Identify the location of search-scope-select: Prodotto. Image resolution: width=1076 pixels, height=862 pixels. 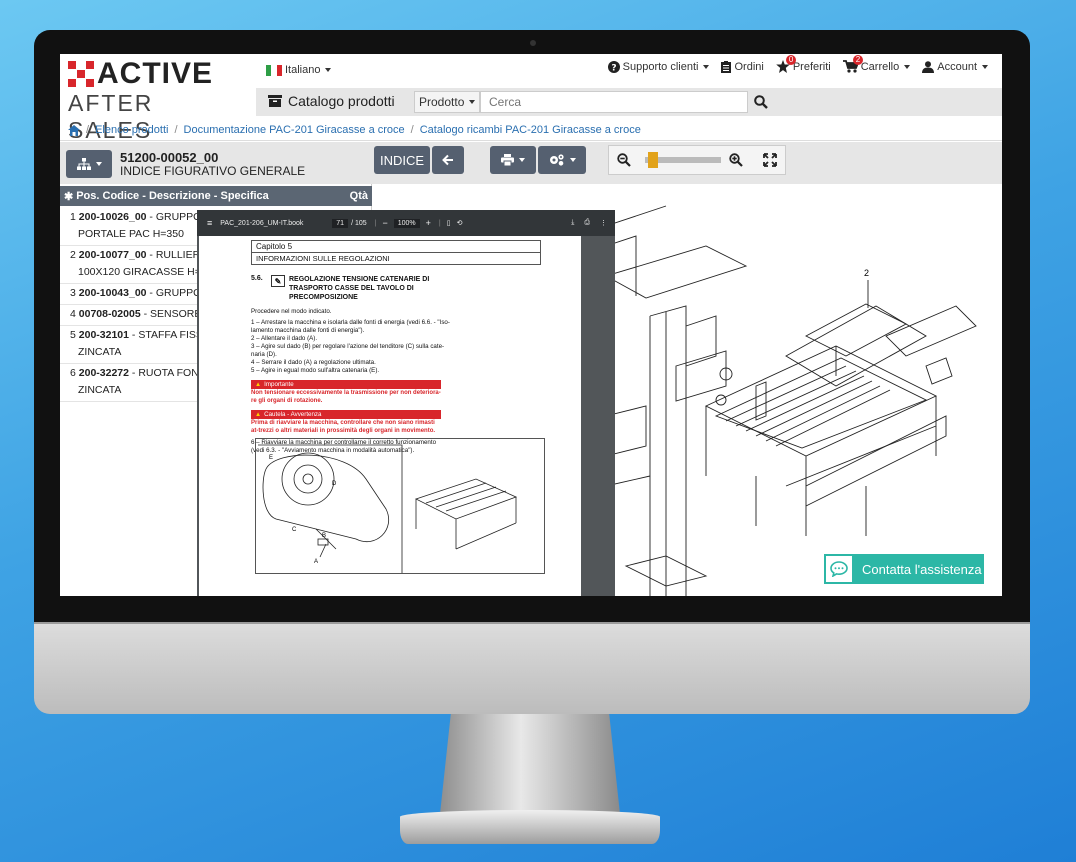
(447, 102).